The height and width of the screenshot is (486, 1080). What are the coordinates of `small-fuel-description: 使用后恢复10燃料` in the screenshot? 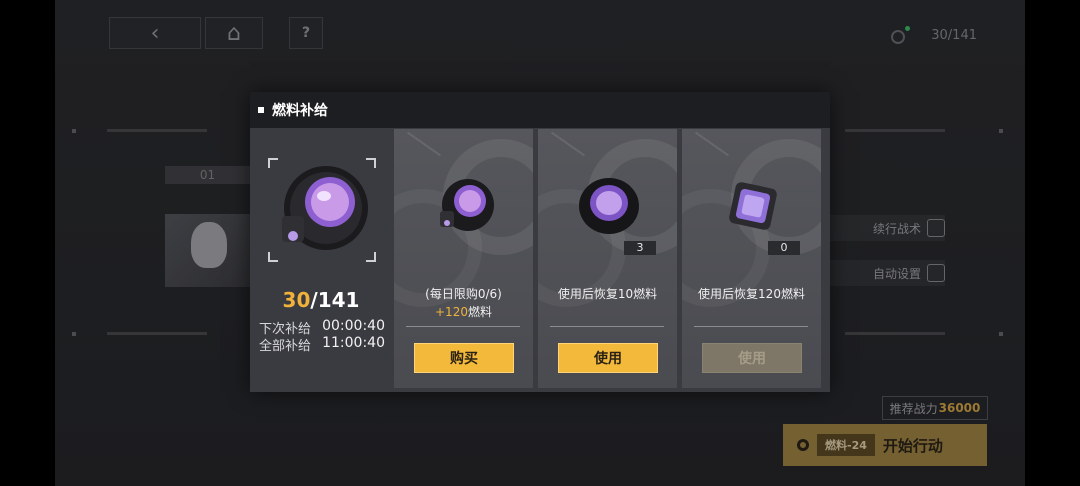 It's located at (607, 294).